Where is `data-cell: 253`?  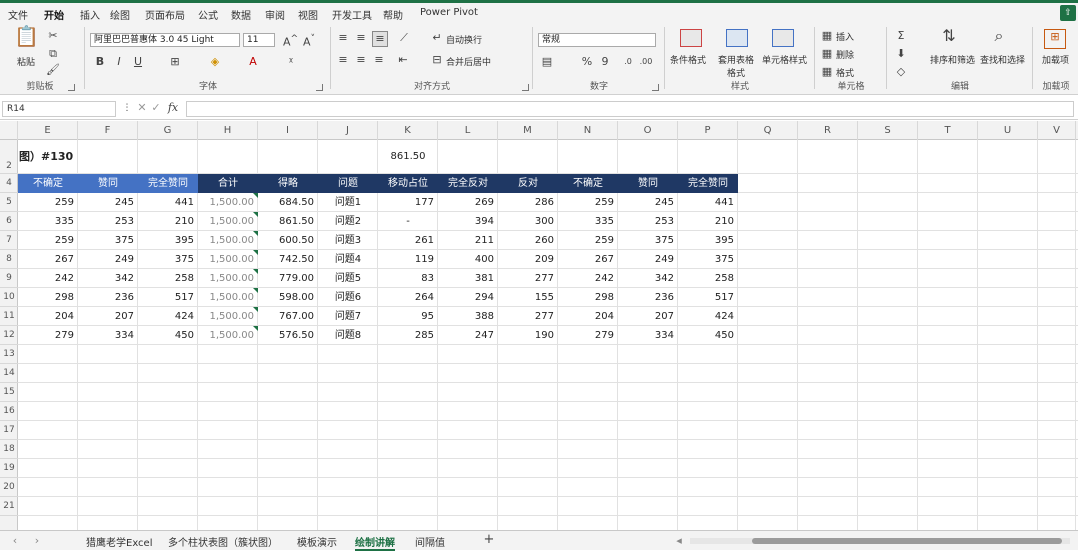
data-cell: 253 is located at coordinates (108, 221).